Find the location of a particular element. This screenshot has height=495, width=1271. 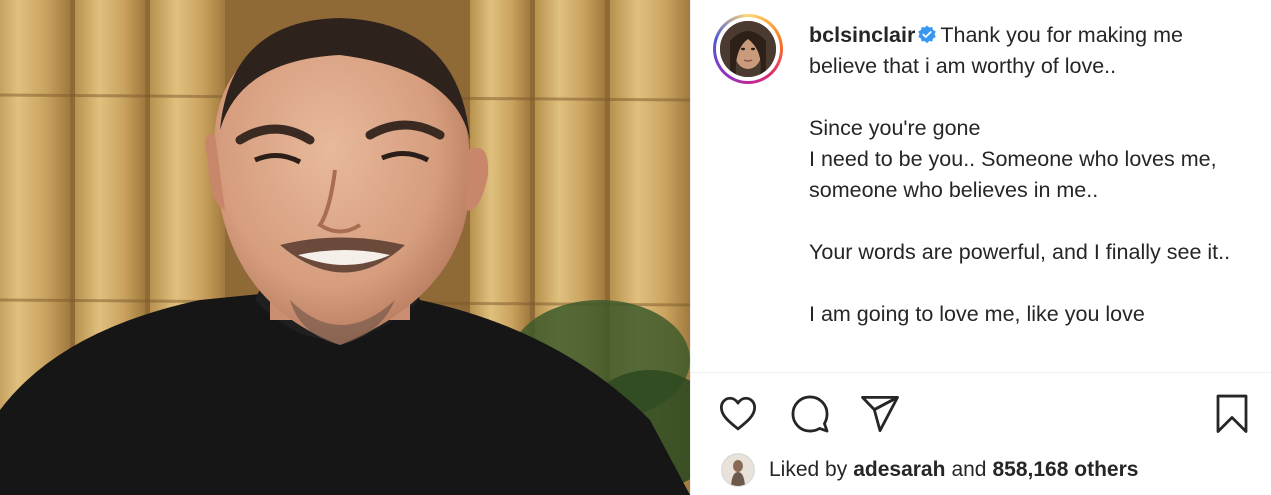

likes-count: 858,168 others is located at coordinates (1066, 470).